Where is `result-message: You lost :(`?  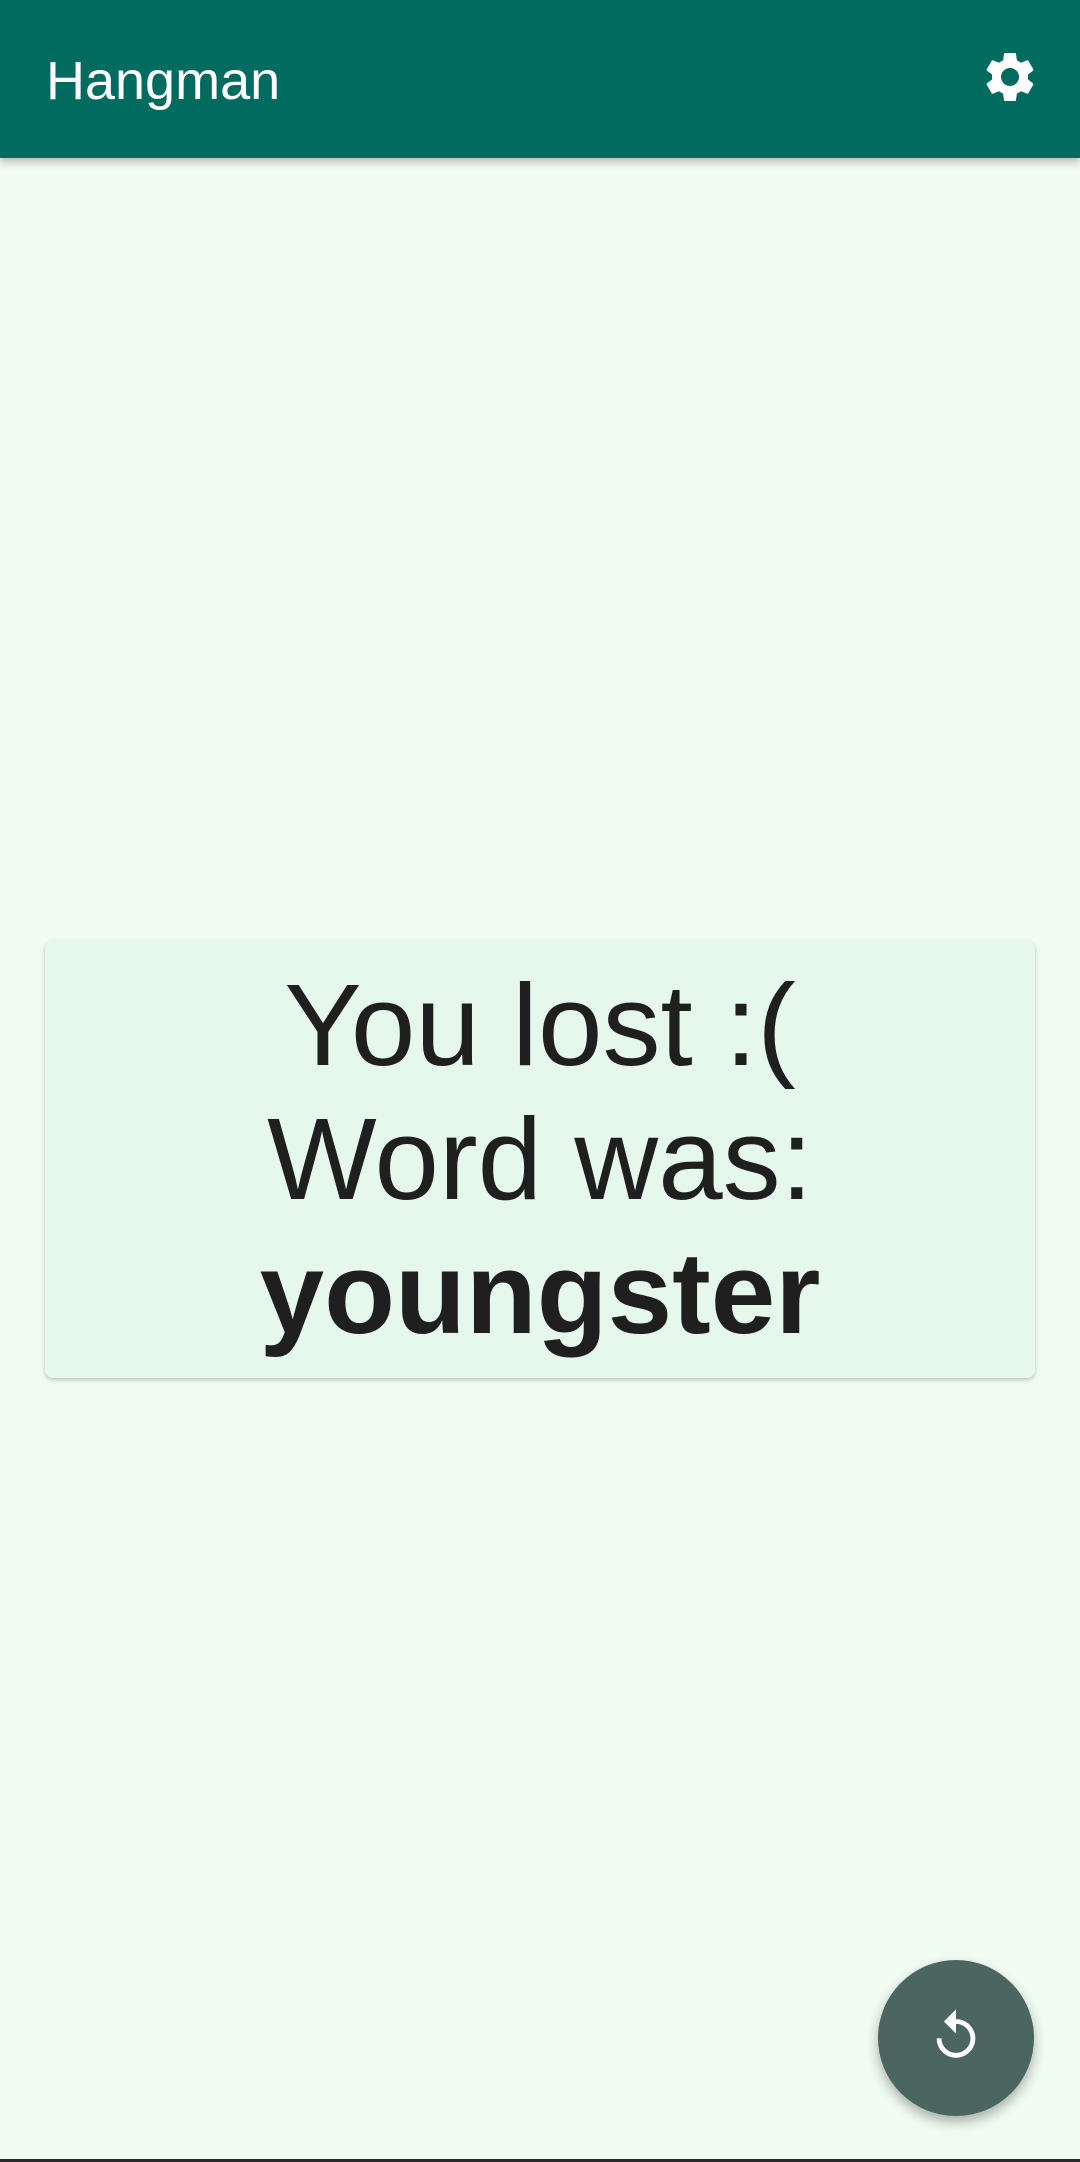 result-message: You lost :( is located at coordinates (540, 1025).